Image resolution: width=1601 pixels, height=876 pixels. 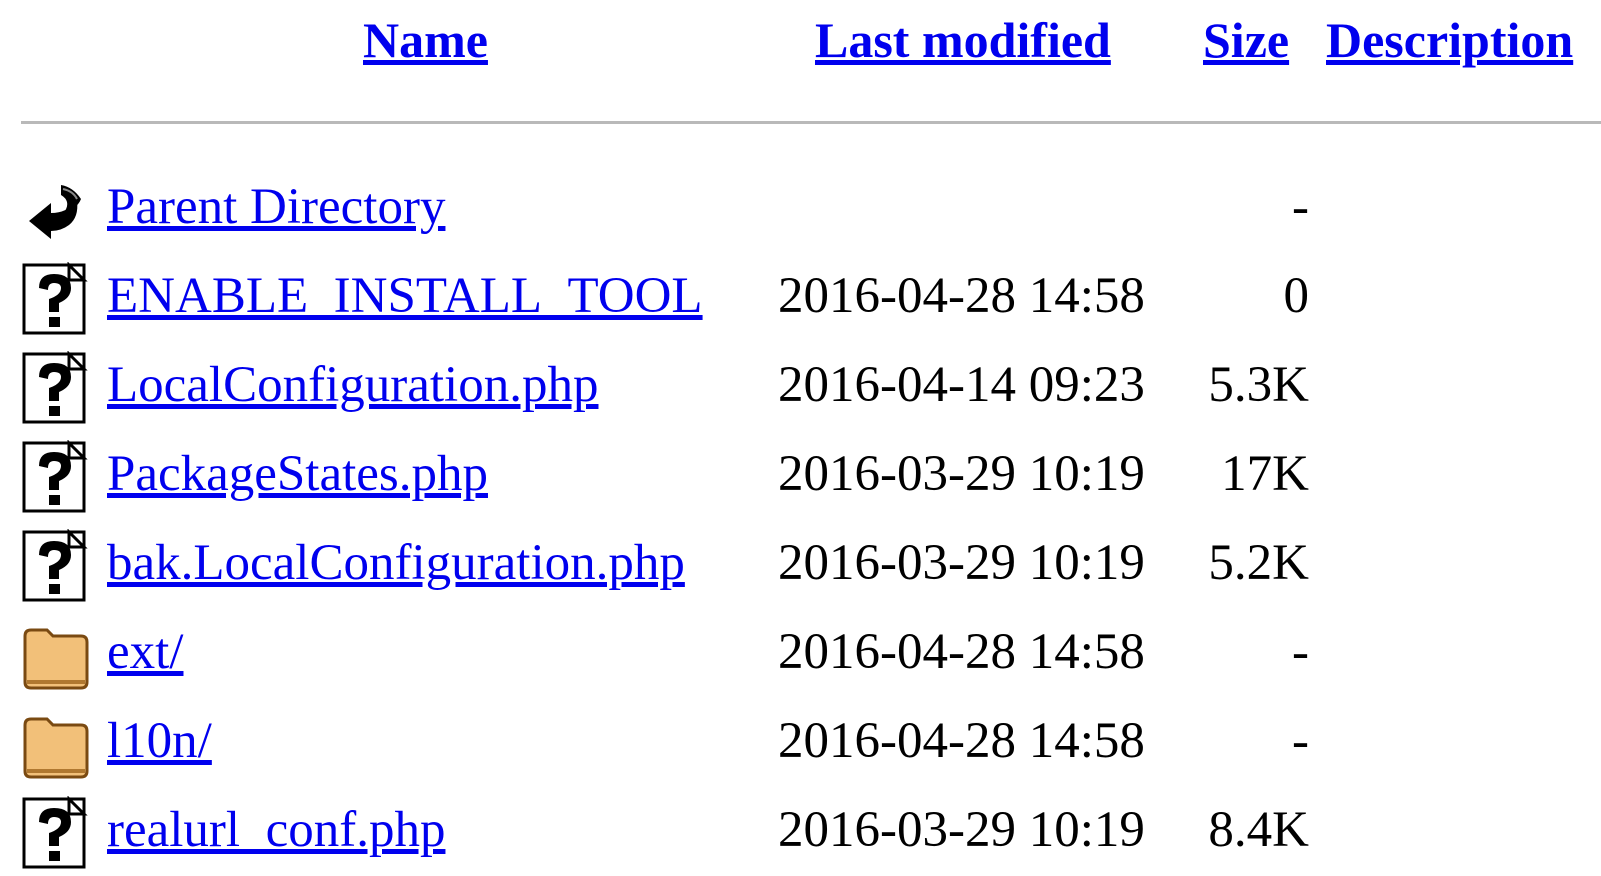 I want to click on sort-by-size-link: Size, so click(x=1246, y=40).